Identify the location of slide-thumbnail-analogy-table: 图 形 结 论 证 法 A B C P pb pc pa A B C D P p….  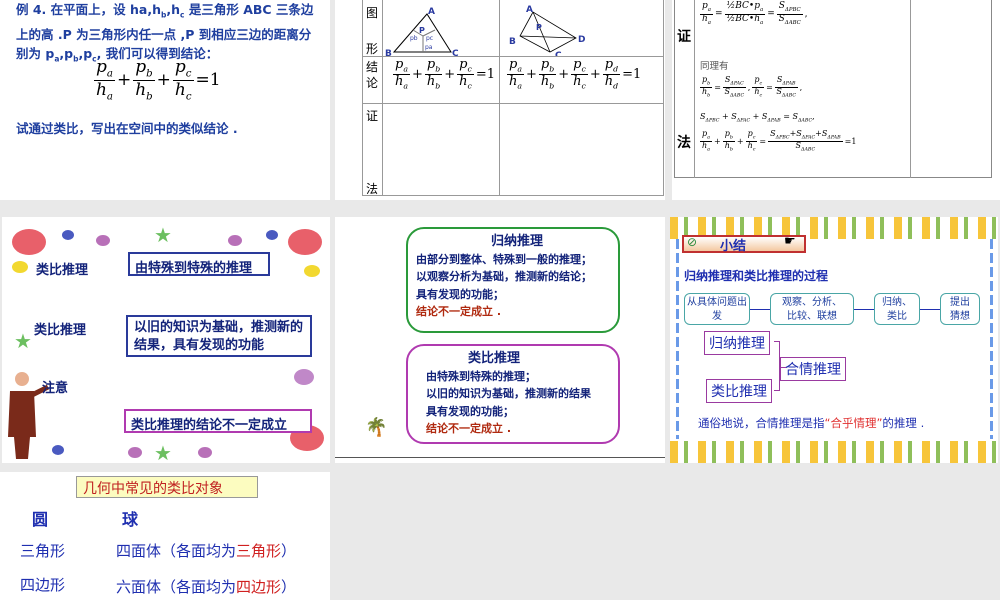
(500, 100).